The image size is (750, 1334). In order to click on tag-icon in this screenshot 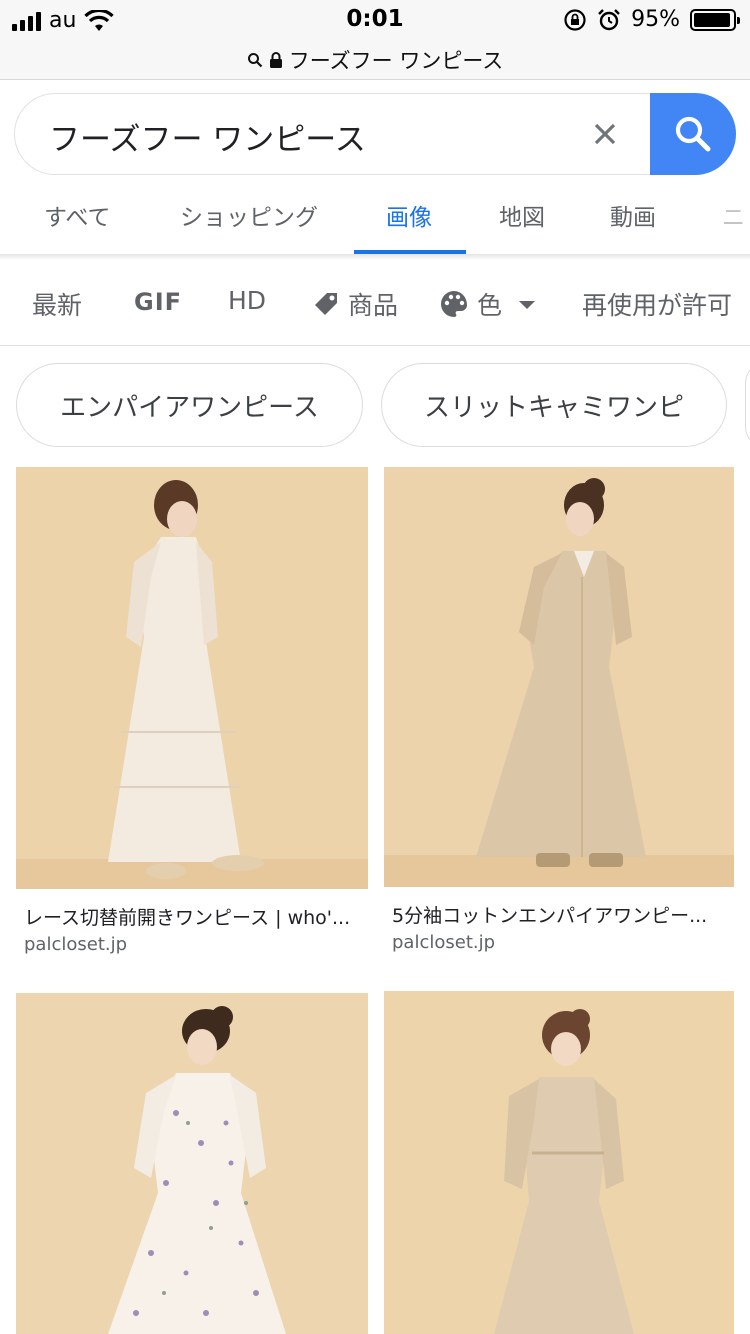, I will do `click(326, 304)`.